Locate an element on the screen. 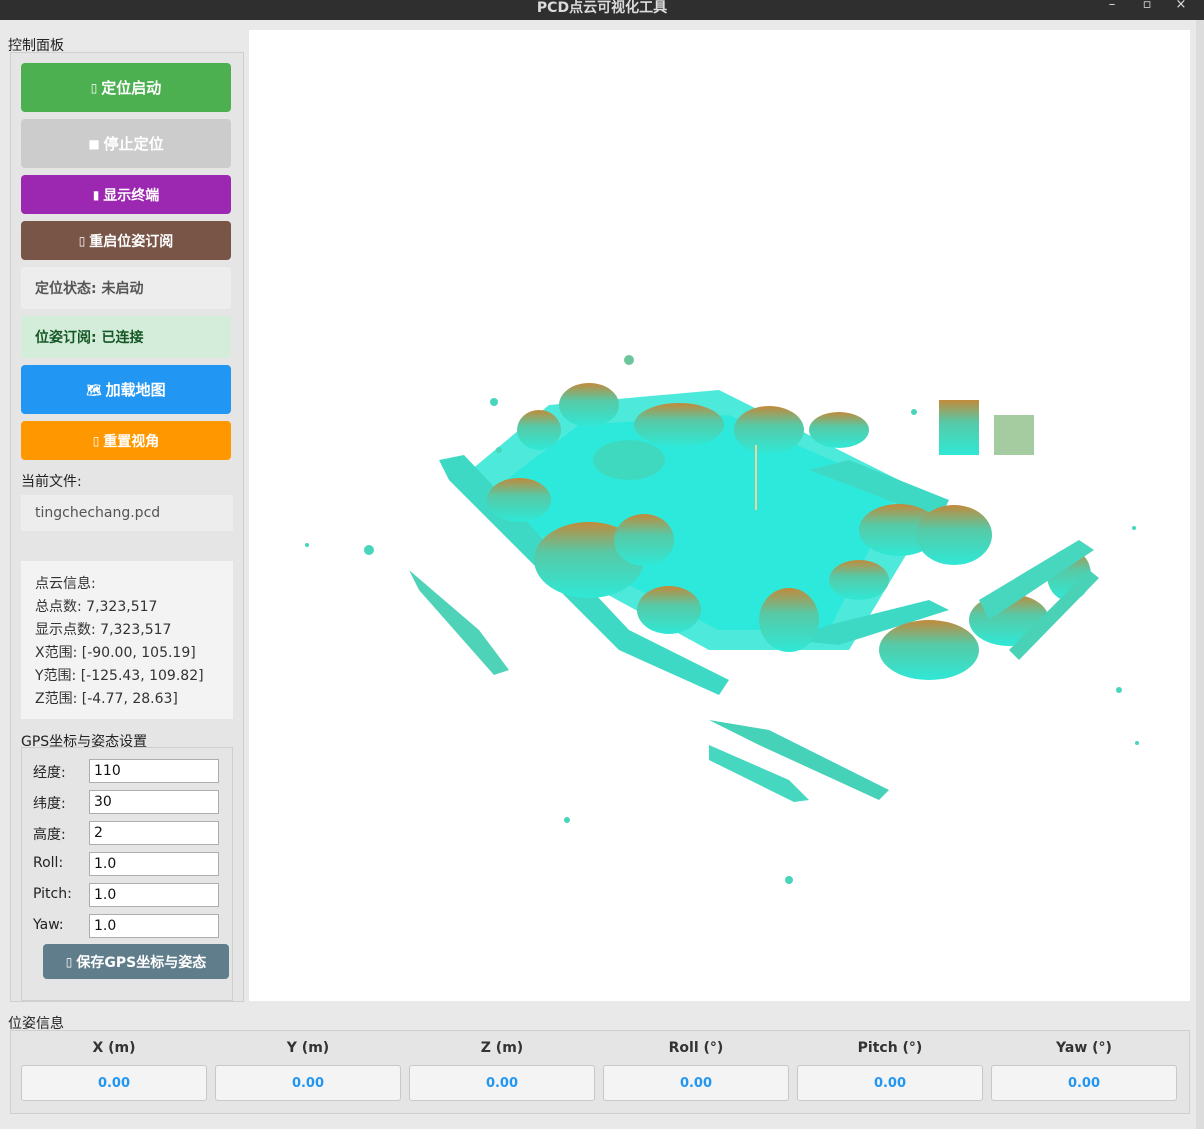 This screenshot has width=1204, height=1129. cloud-info-header: 点云信息: is located at coordinates (65, 584).